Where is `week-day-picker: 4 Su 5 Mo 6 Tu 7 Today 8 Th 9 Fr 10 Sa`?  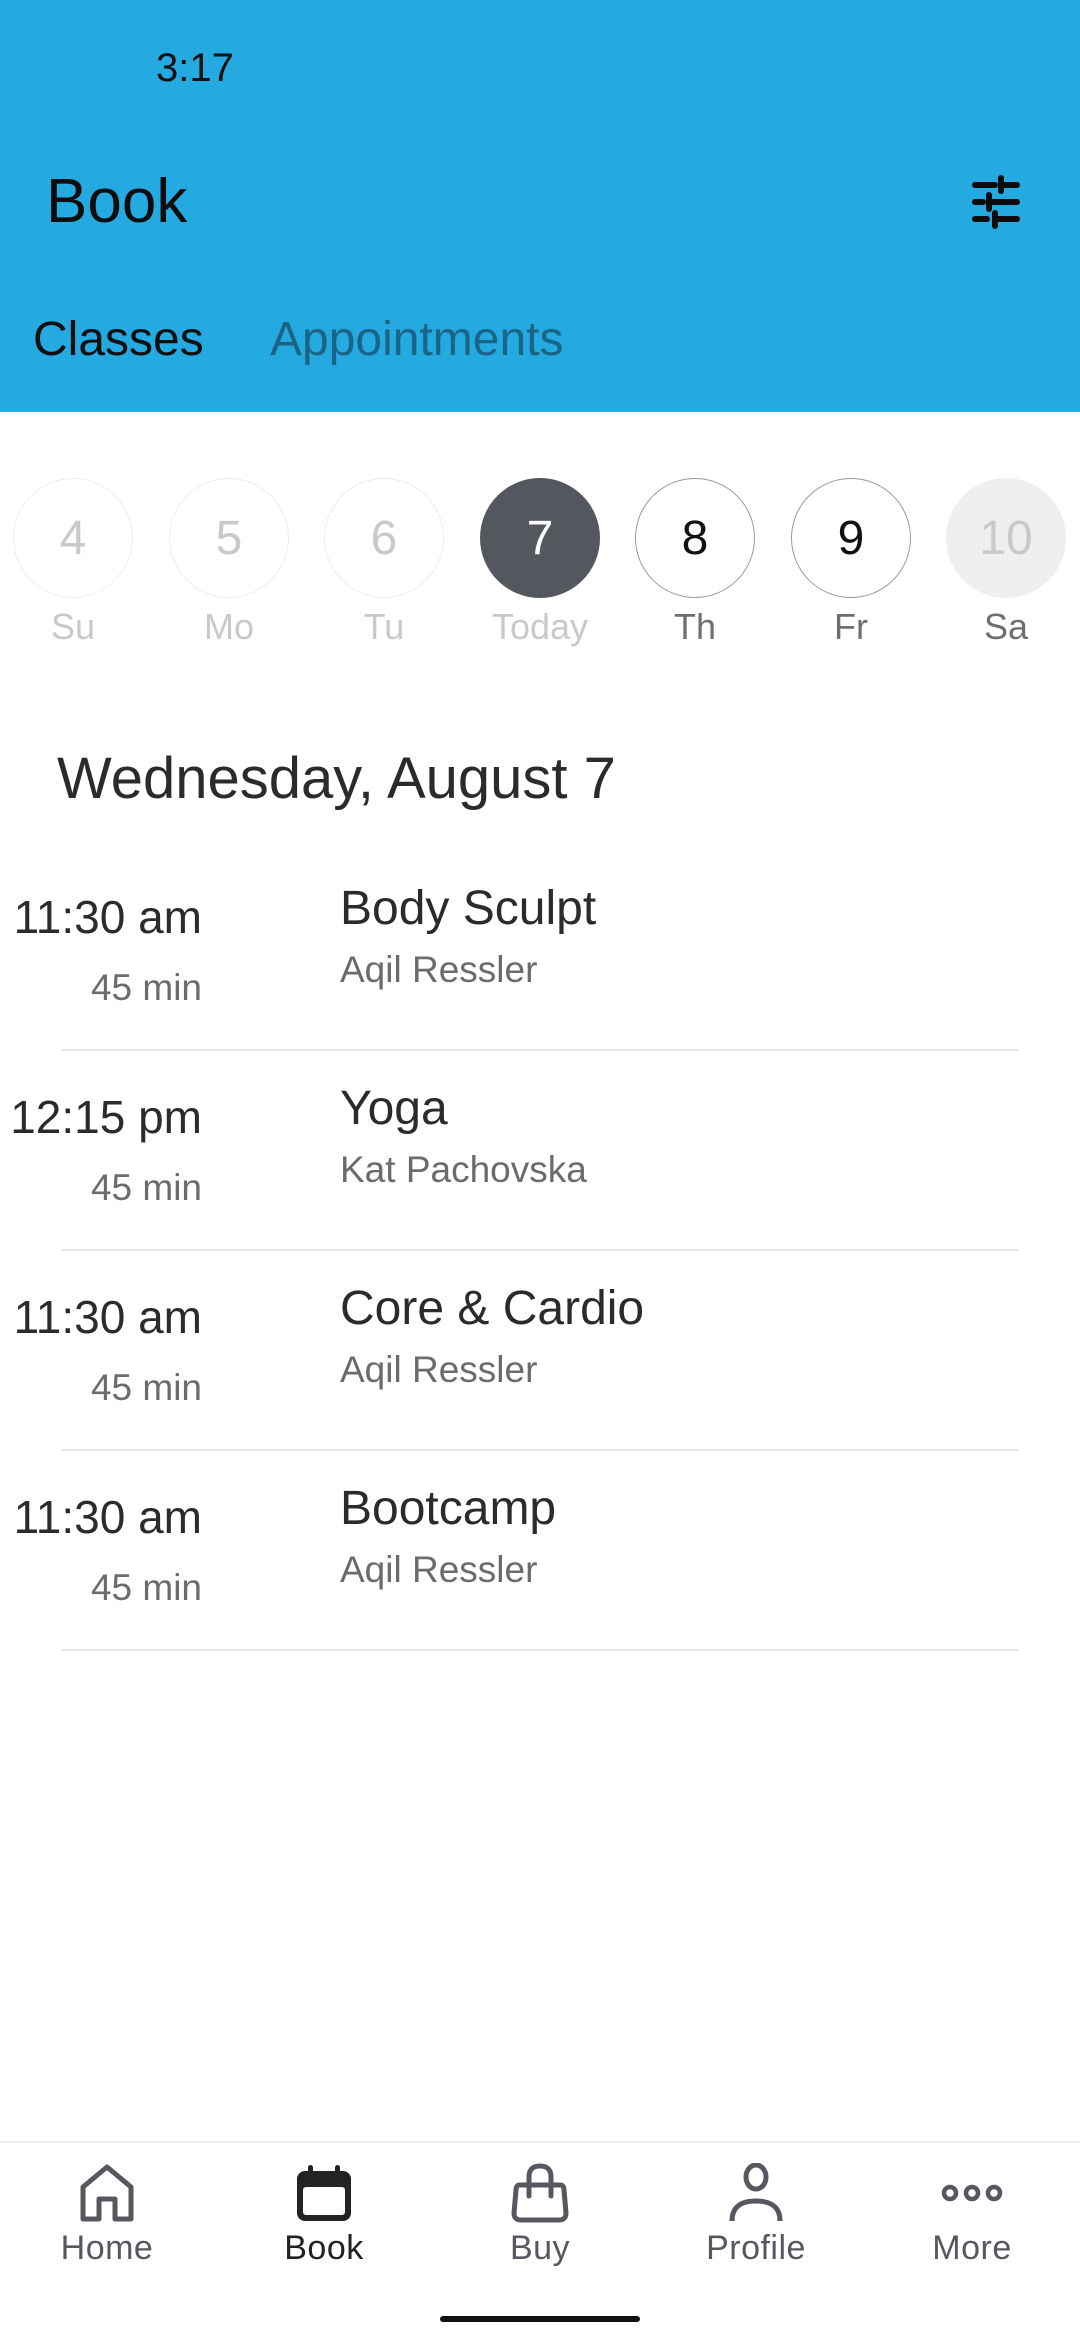
week-day-picker: 4 Su 5 Mo 6 Tu 7 Today 8 Th 9 Fr 10 Sa is located at coordinates (540, 568).